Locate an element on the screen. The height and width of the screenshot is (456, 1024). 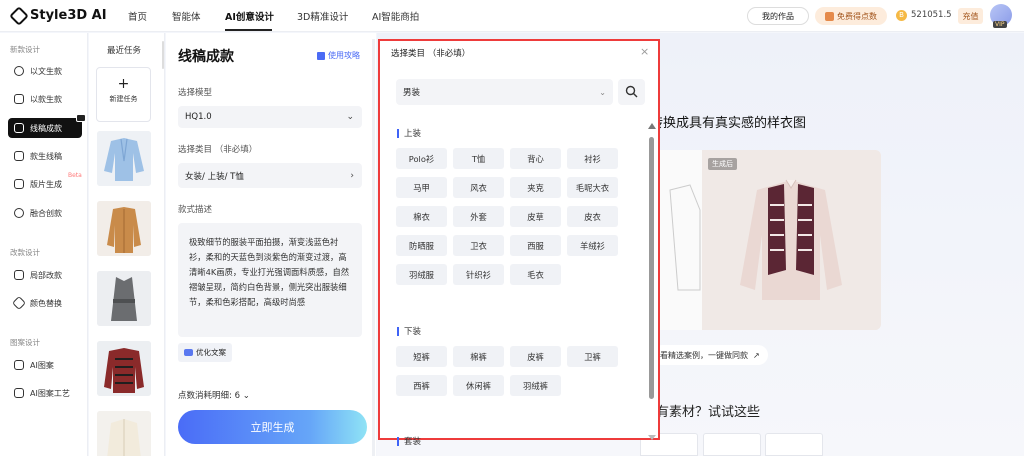
category-chip: 棉裤 is located at coordinates (478, 356).